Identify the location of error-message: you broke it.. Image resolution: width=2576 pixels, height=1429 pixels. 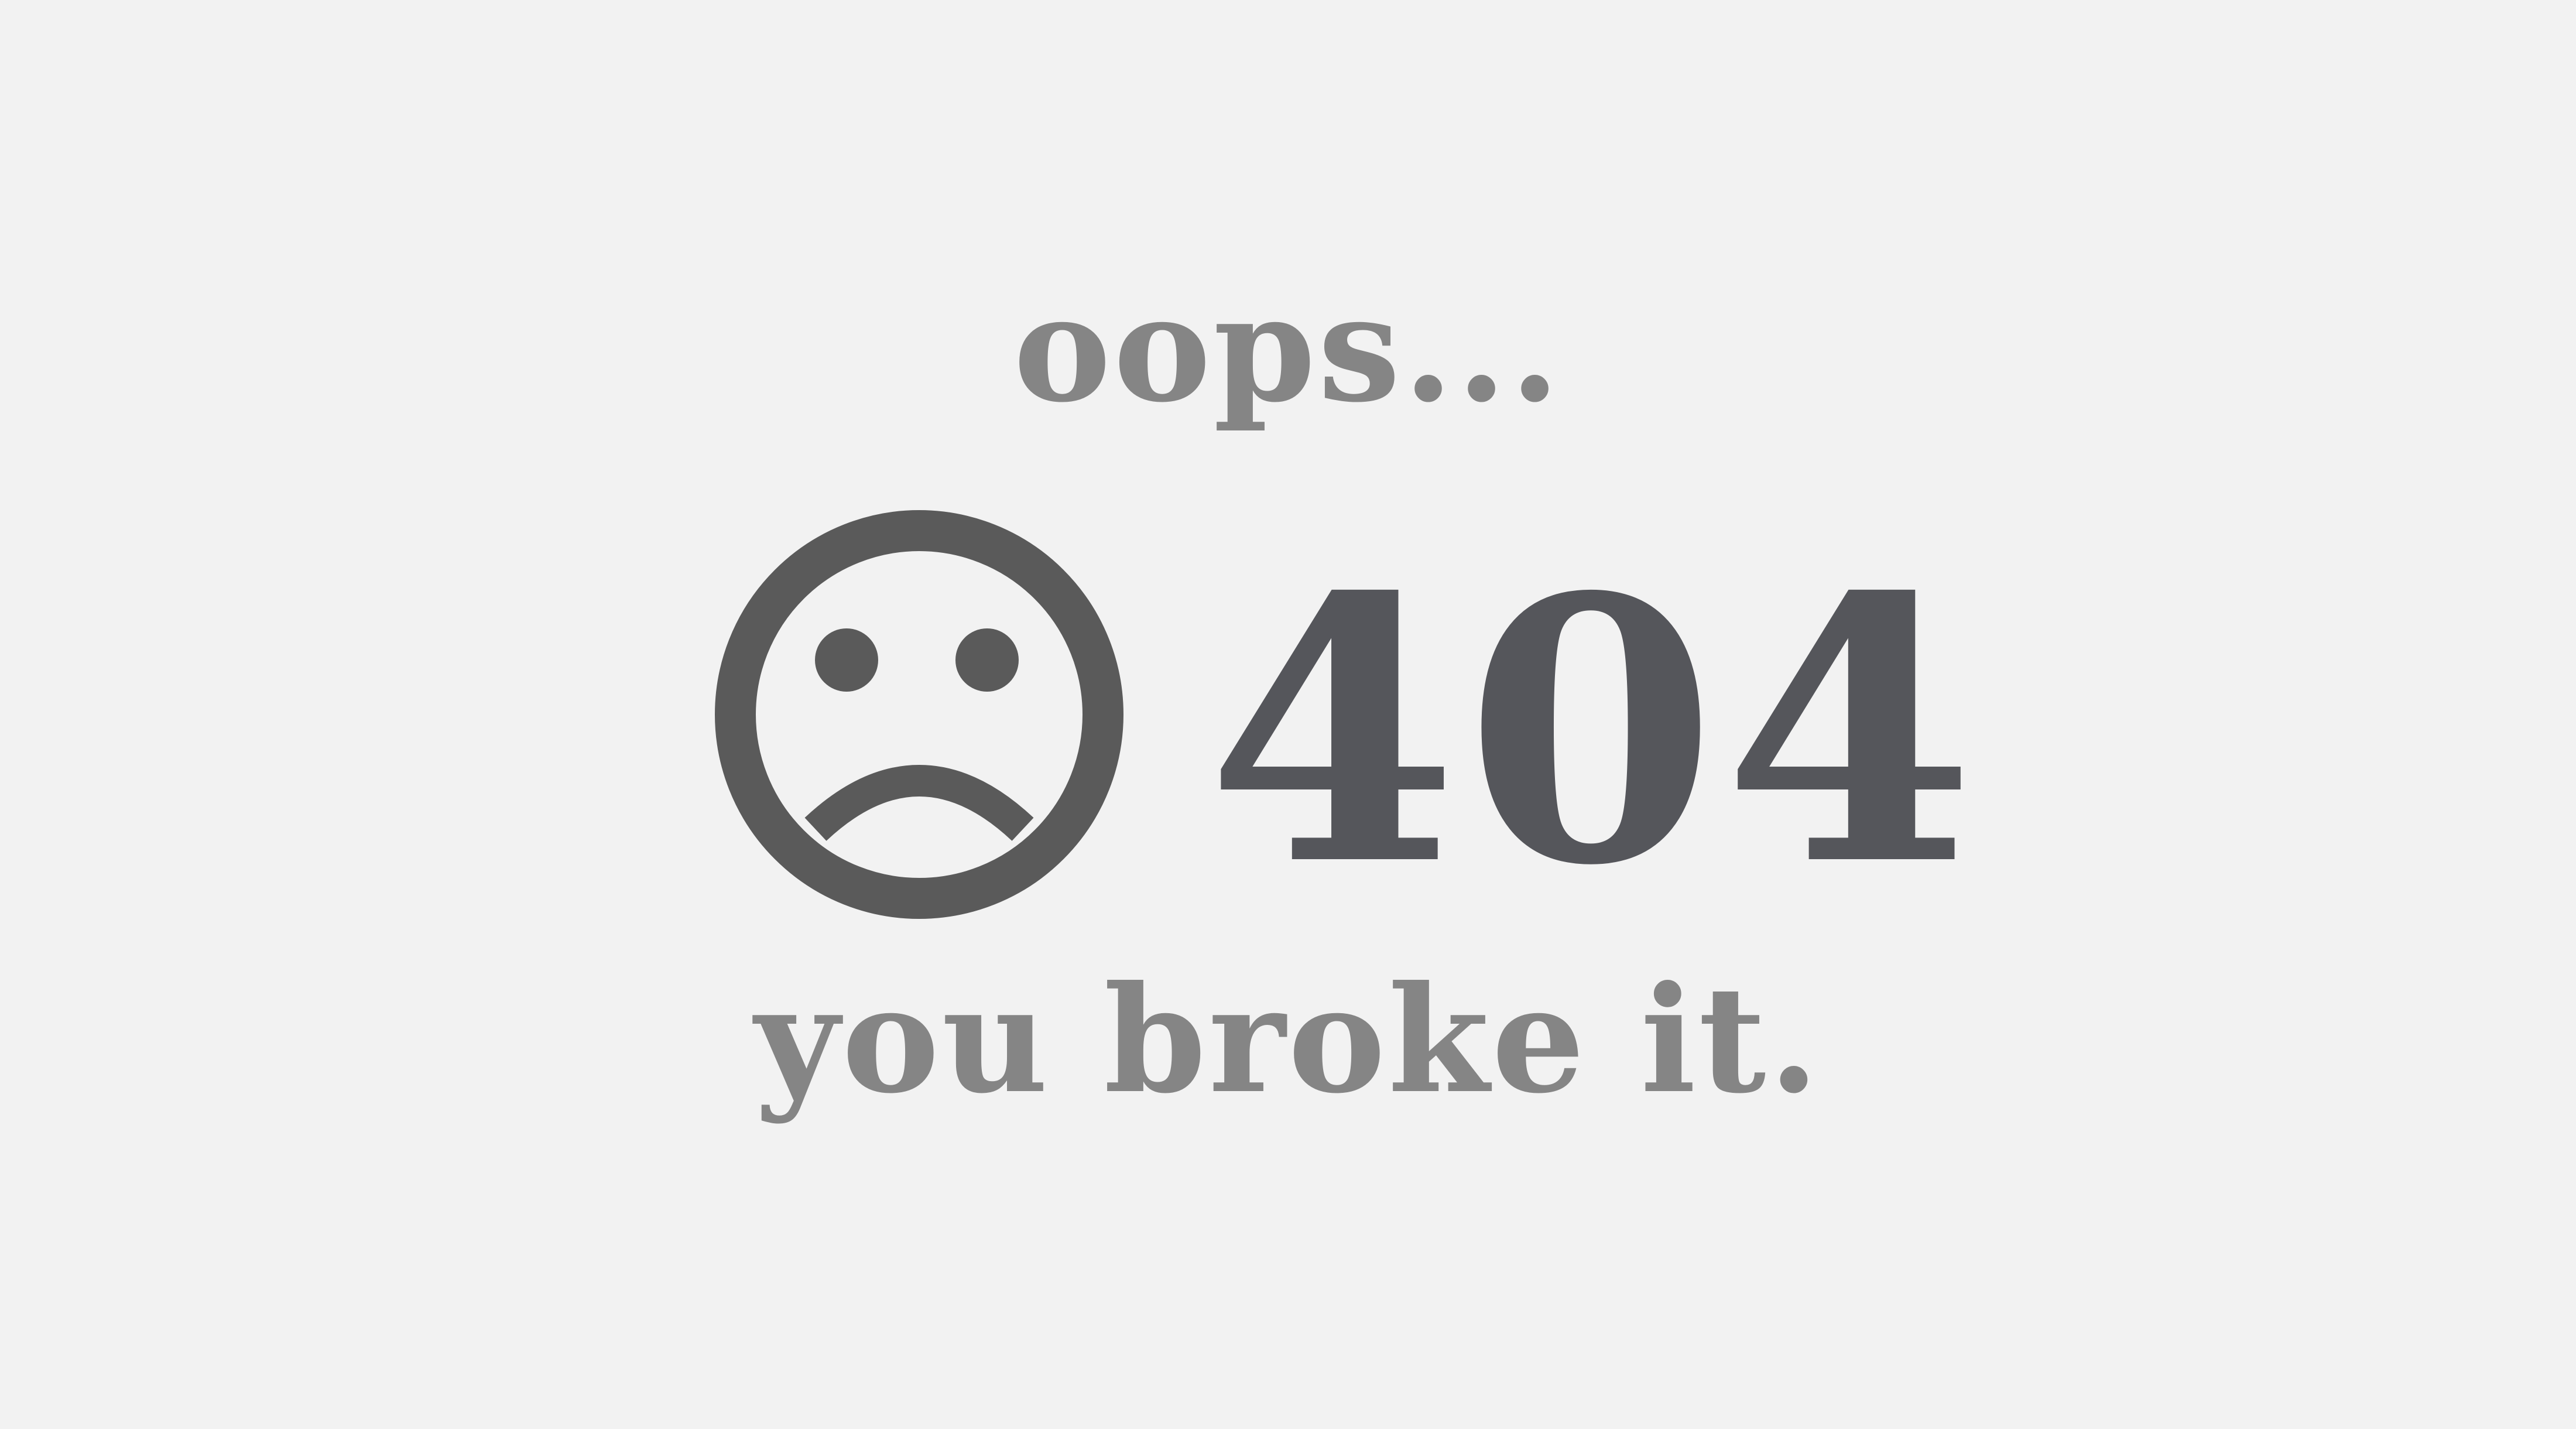
(1288, 1040).